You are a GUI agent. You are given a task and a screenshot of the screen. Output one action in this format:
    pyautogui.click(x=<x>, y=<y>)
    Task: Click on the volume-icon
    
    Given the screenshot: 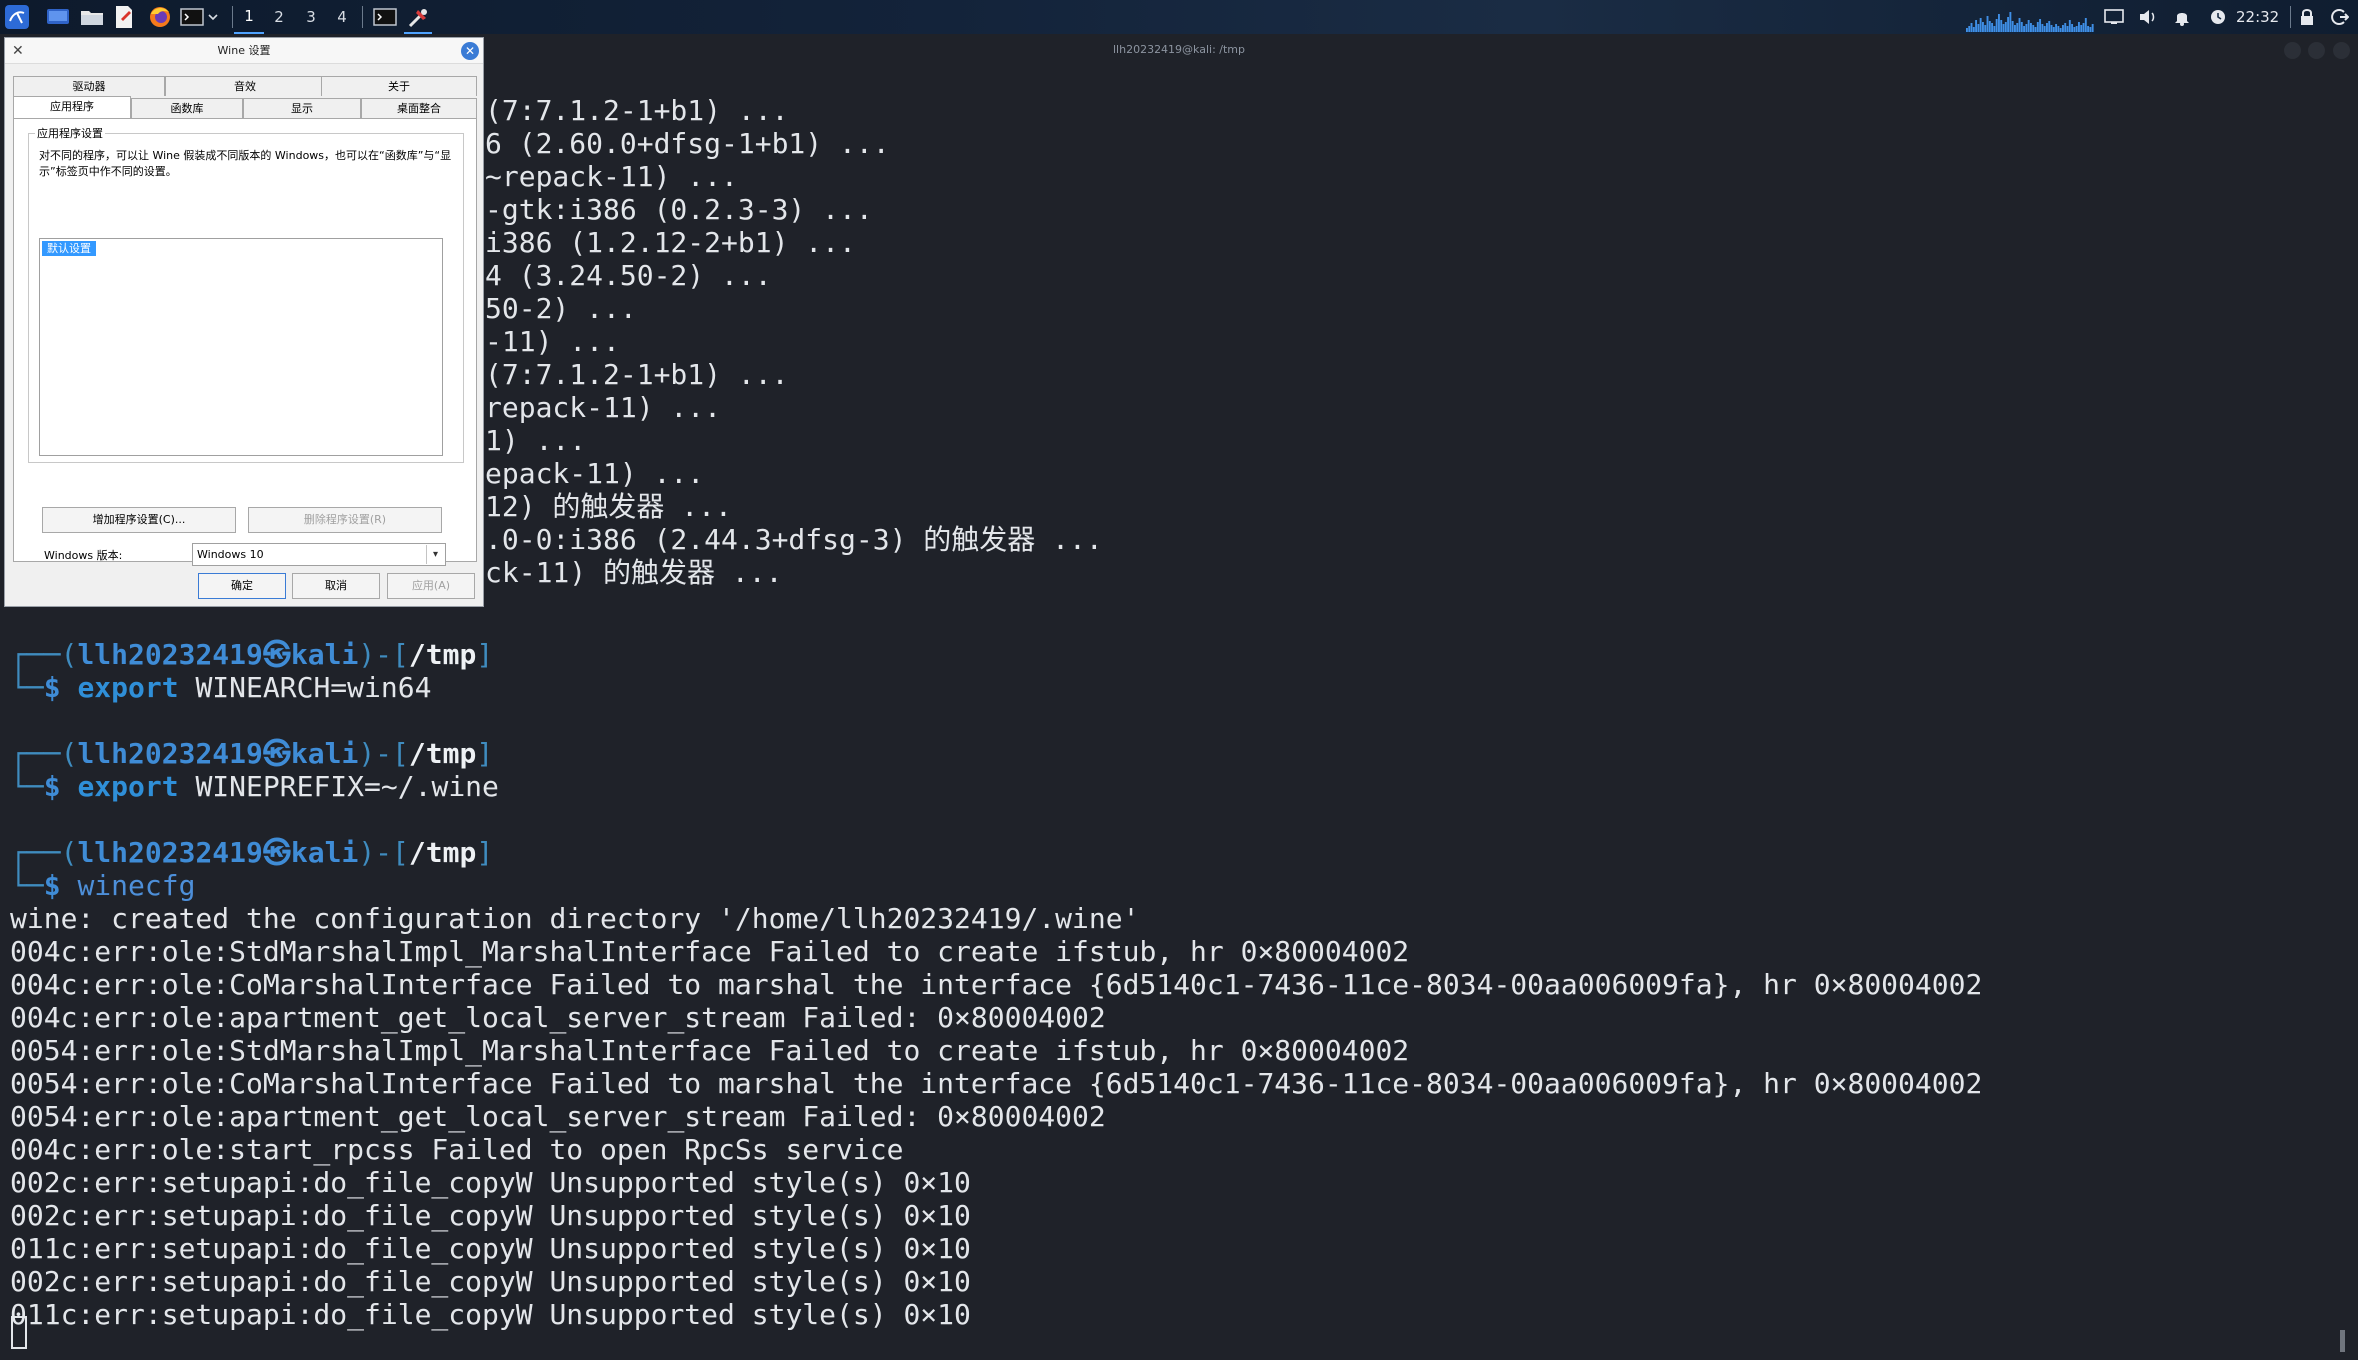 What is the action you would take?
    pyautogui.click(x=2148, y=17)
    